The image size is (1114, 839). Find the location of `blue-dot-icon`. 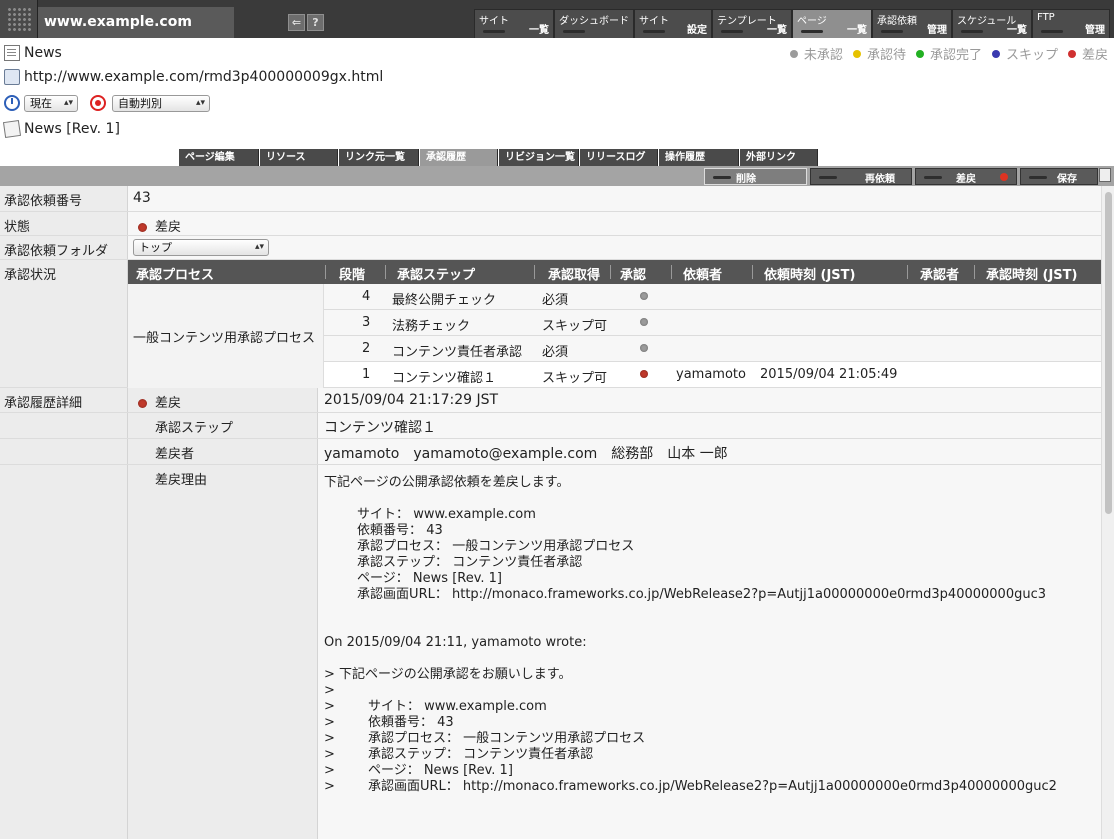

blue-dot-icon is located at coordinates (995, 53).